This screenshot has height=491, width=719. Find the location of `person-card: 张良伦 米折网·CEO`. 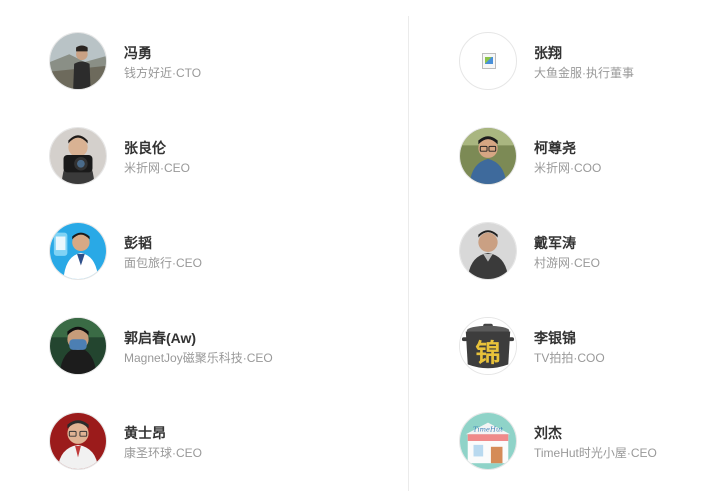

person-card: 张良伦 米折网·CEO is located at coordinates (199, 157).